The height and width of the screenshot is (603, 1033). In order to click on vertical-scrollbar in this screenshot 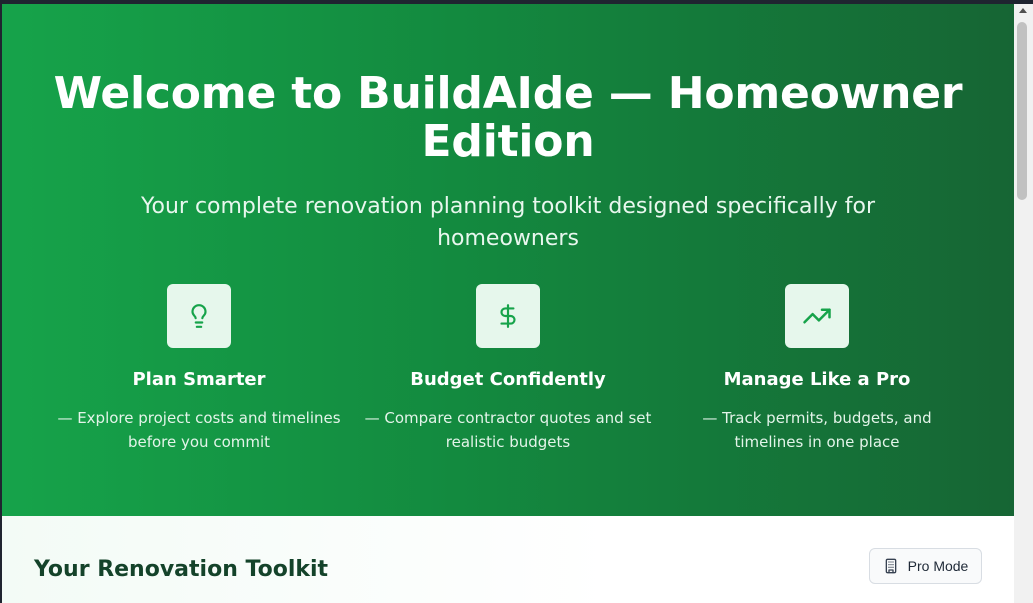, I will do `click(1023, 303)`.